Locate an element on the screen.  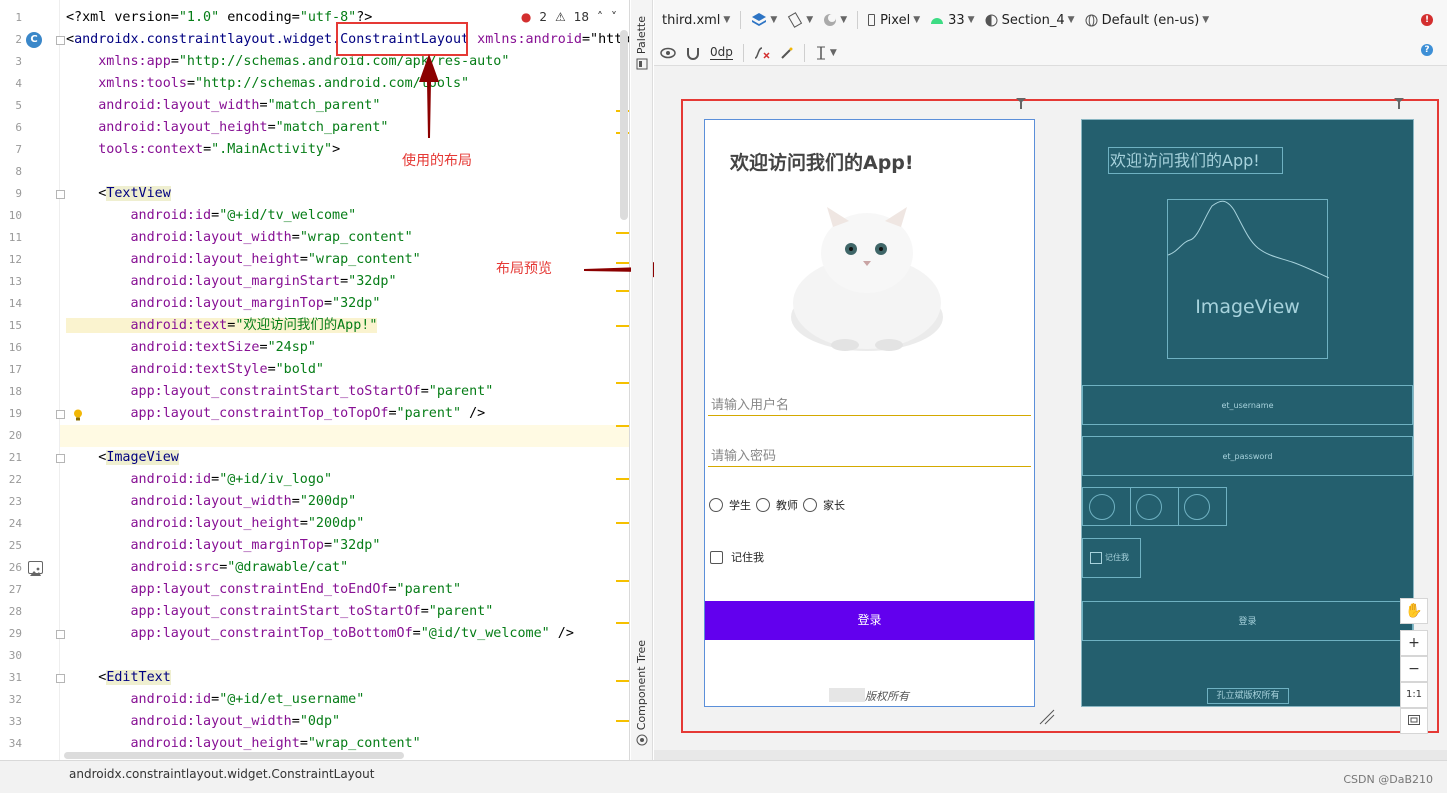
bp-welcome-text: 欢迎访问我们的App! is located at coordinates (1195, 160).